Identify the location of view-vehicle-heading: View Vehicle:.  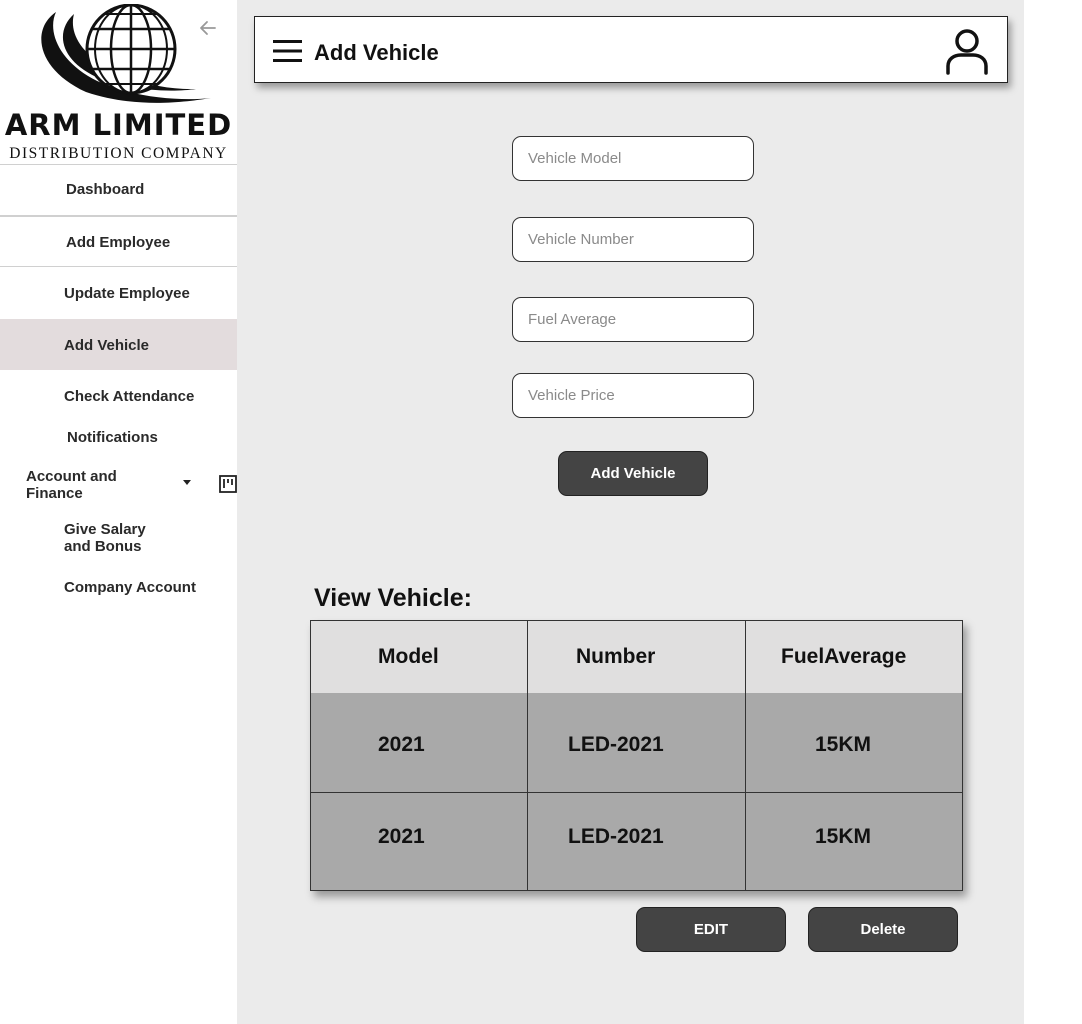
(393, 598).